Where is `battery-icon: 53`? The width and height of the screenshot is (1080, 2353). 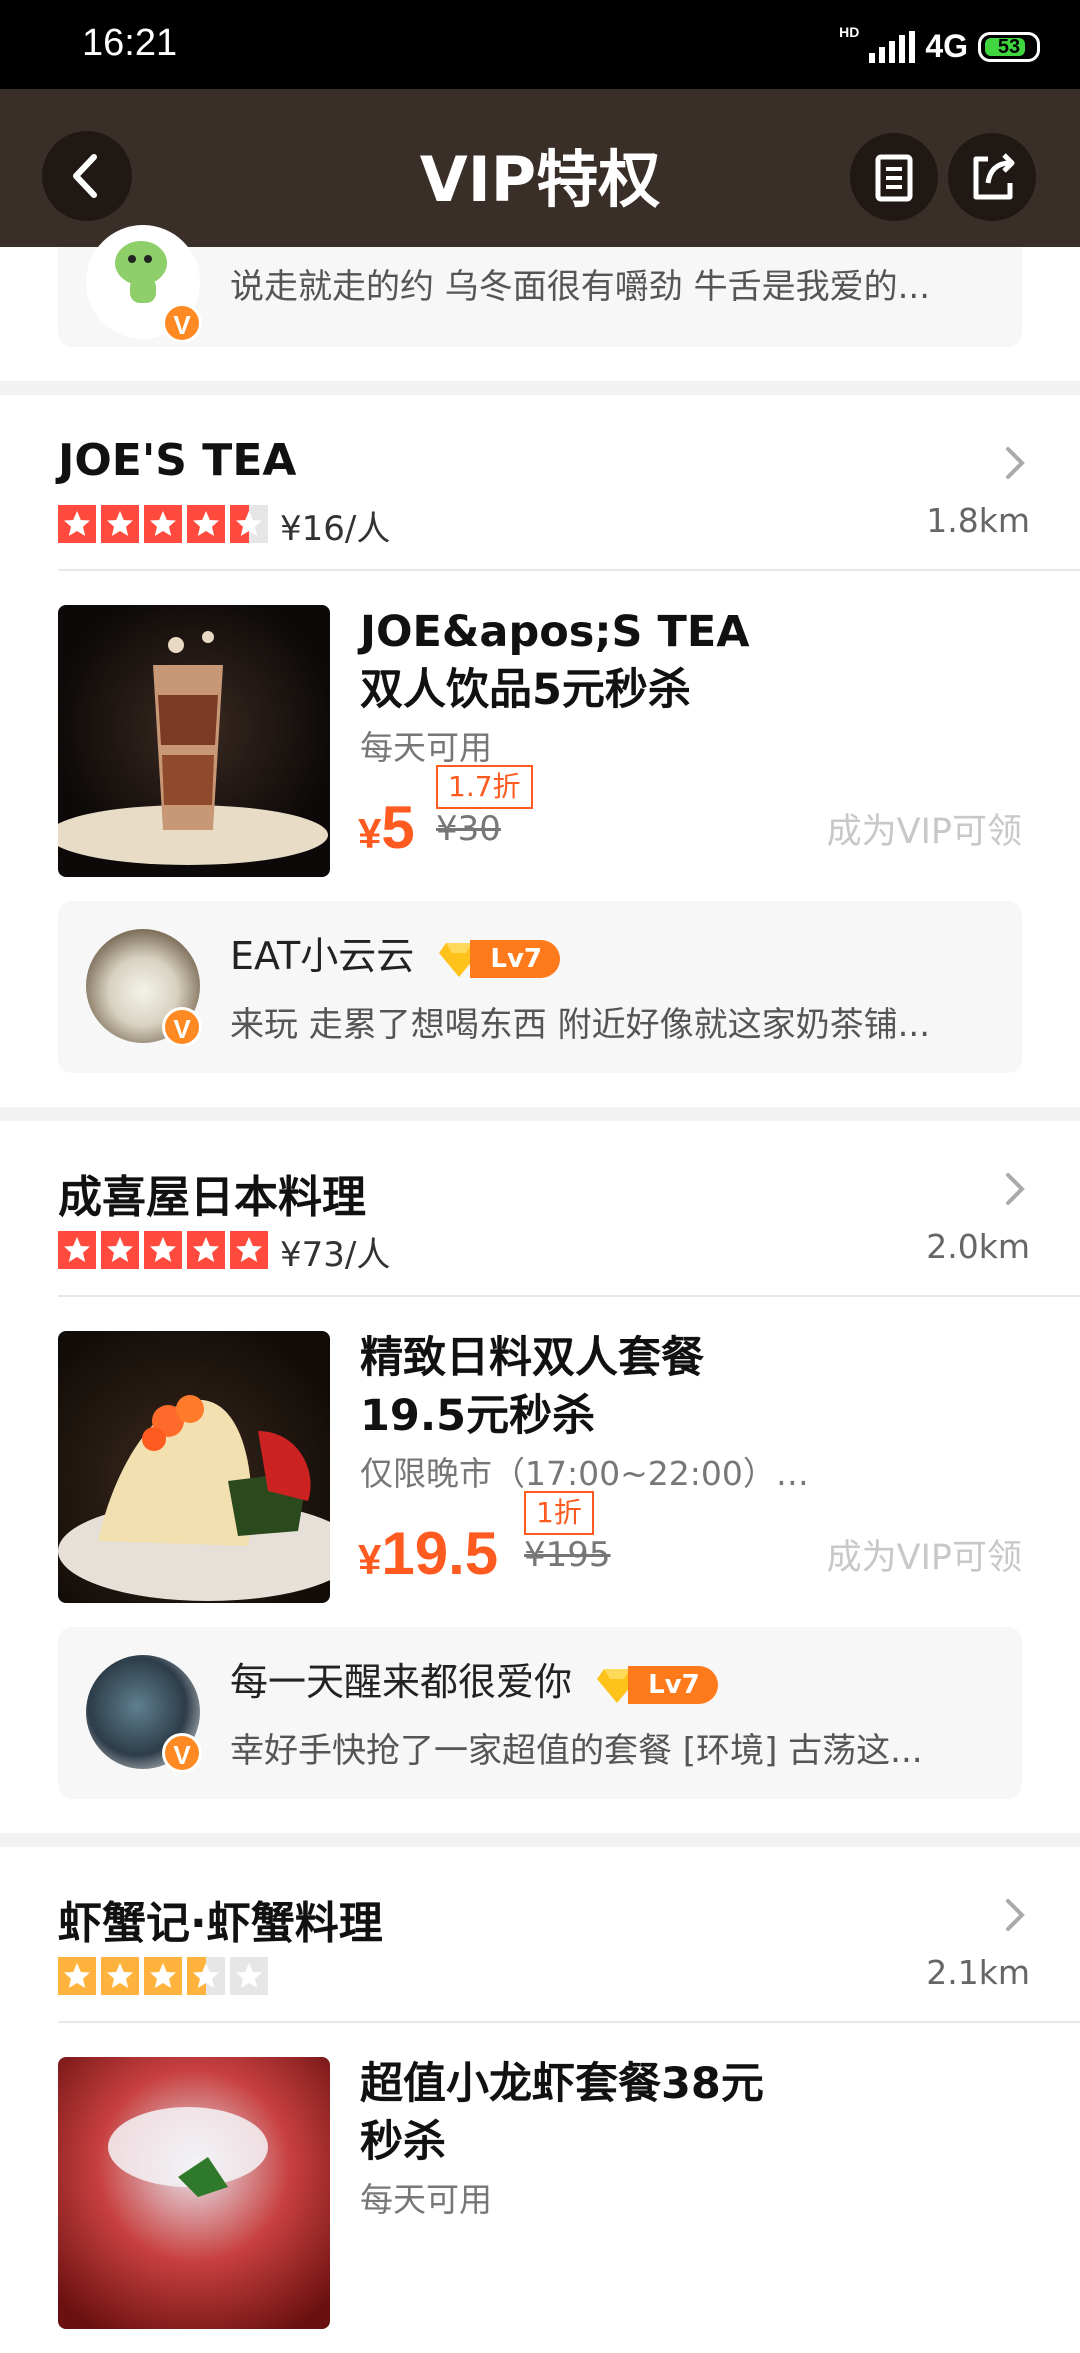 battery-icon: 53 is located at coordinates (1009, 46).